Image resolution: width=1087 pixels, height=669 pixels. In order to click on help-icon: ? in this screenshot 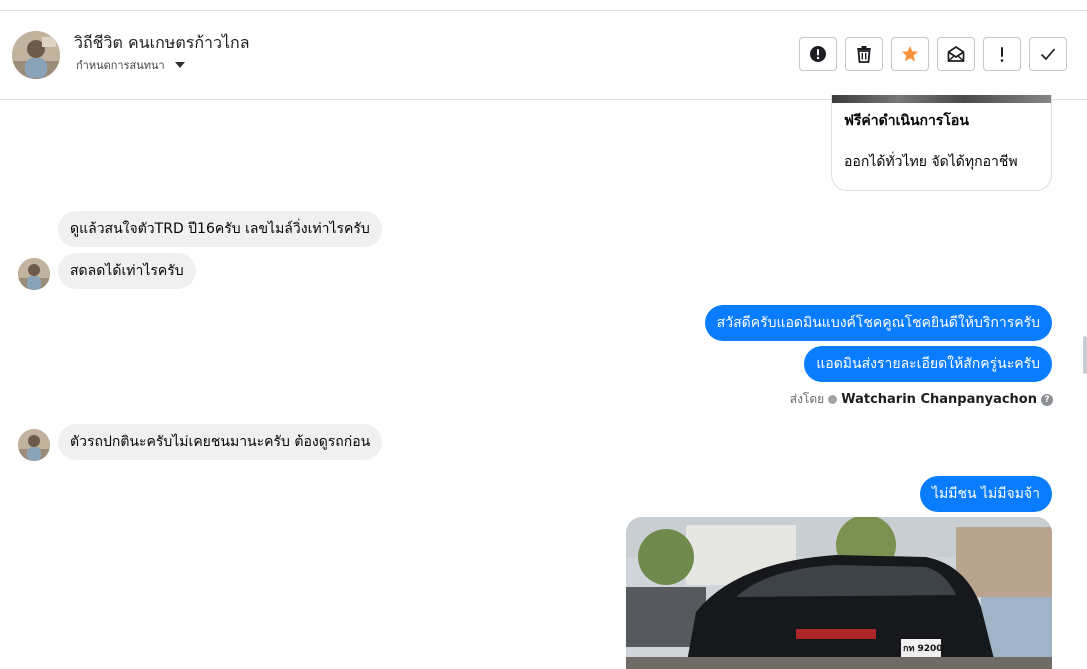, I will do `click(1047, 399)`.